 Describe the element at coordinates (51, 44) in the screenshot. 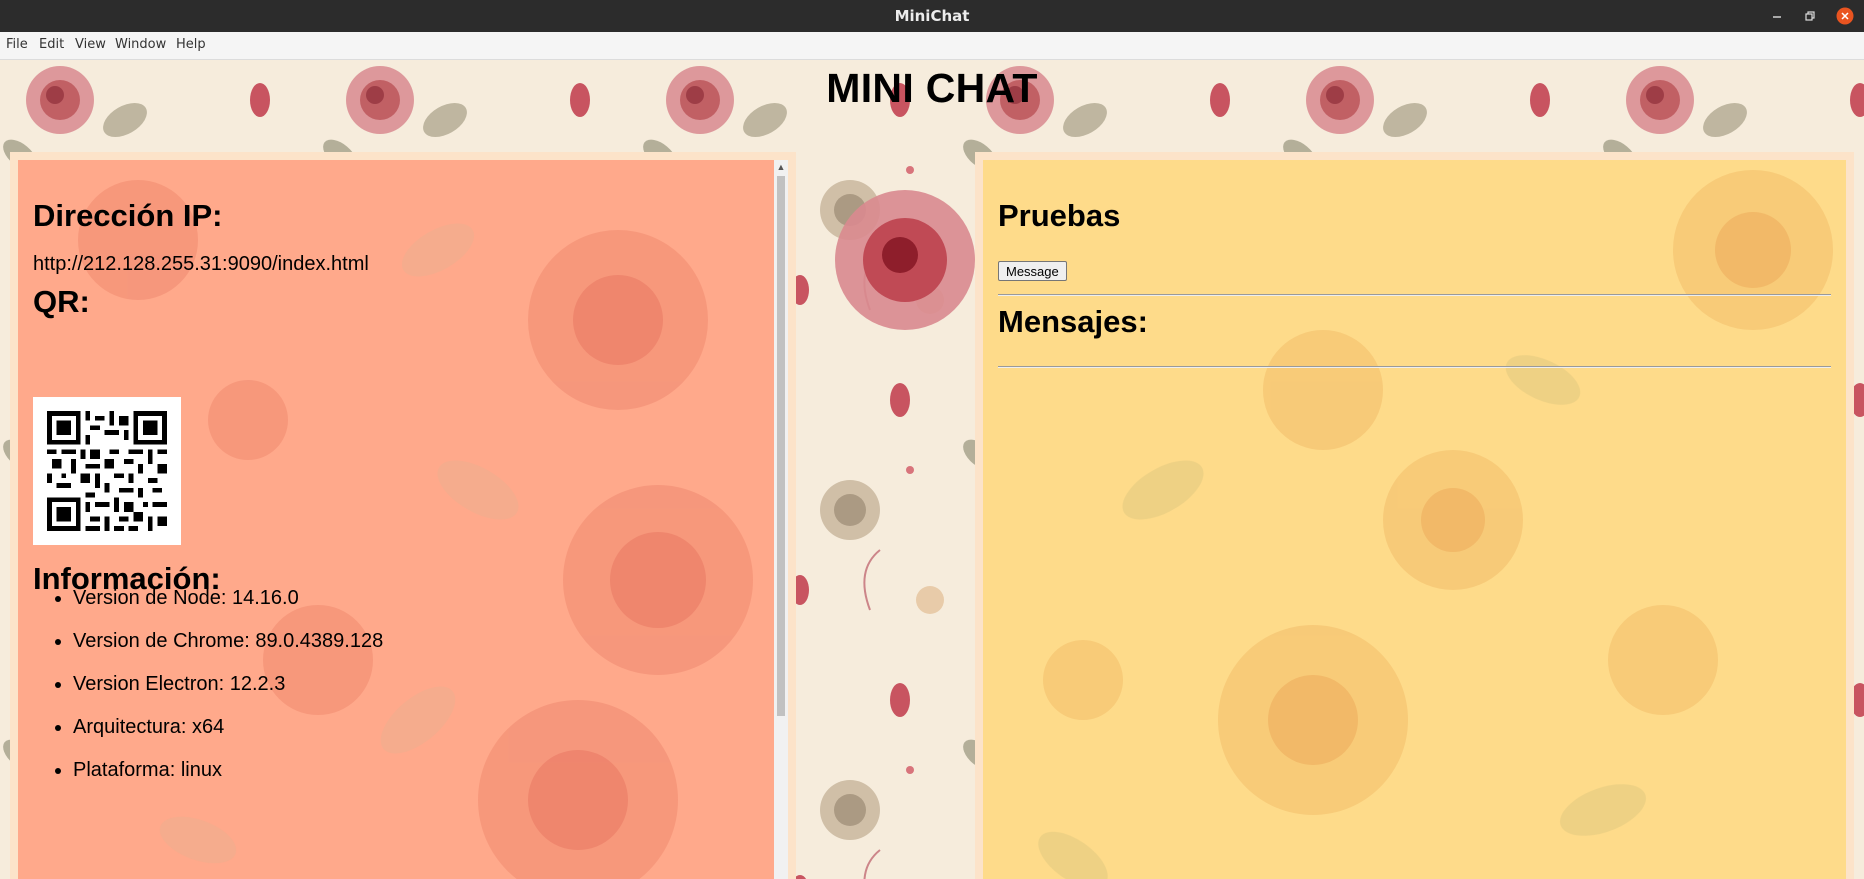

I see `menu-edit: Edit` at that location.